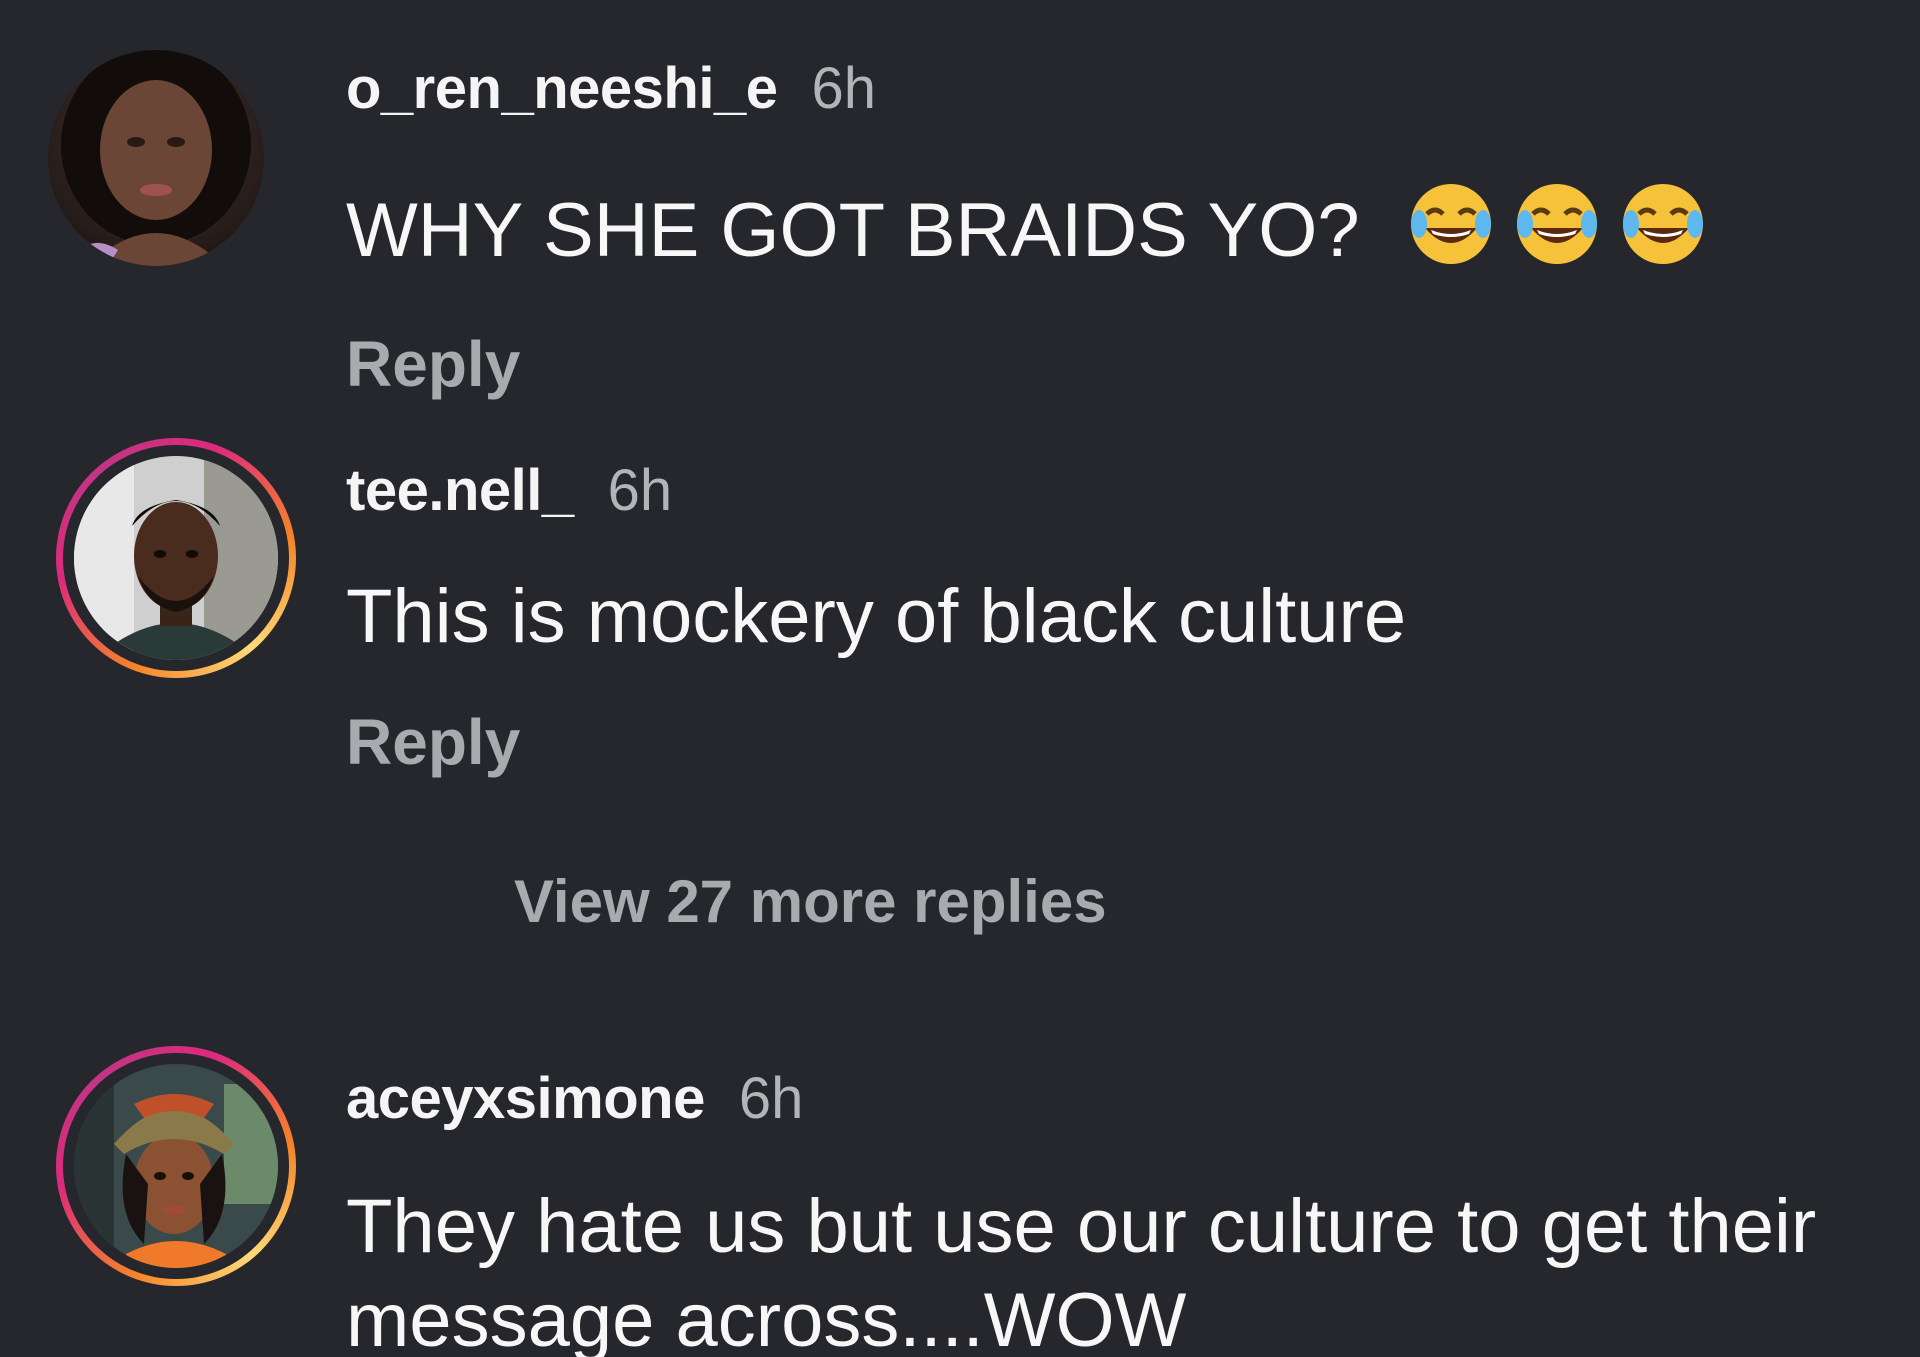  I want to click on view-more-replies-button: View 27 more replies, so click(810, 902).